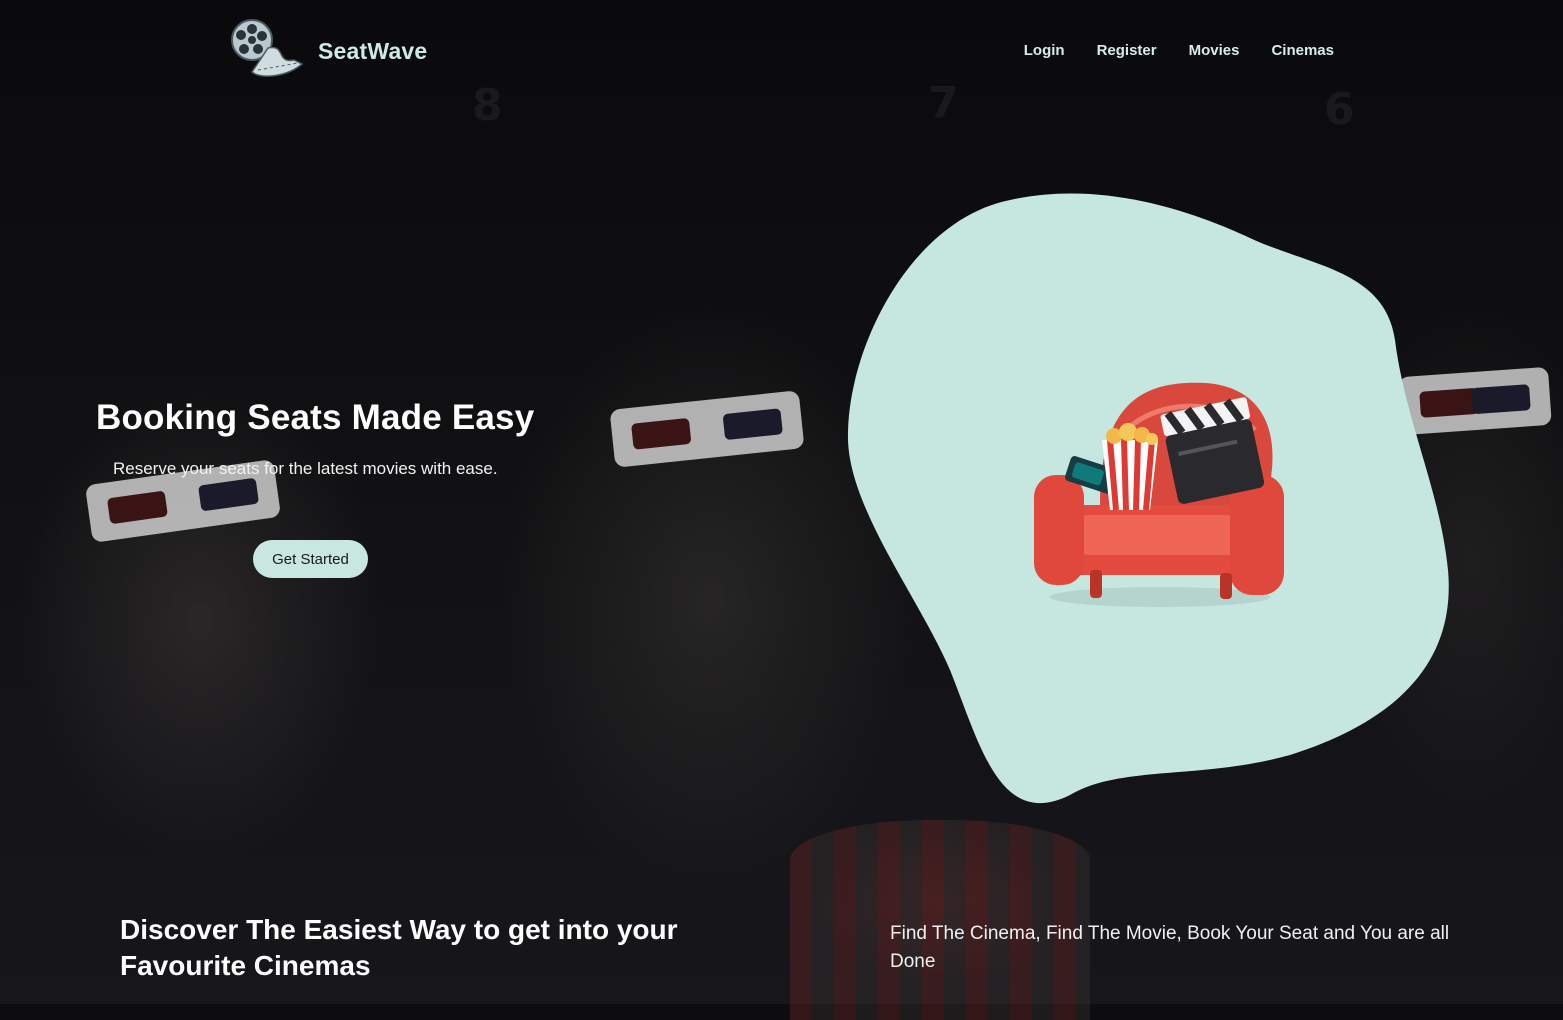  What do you see at coordinates (373, 50) in the screenshot?
I see `brand-name: SeatWave` at bounding box center [373, 50].